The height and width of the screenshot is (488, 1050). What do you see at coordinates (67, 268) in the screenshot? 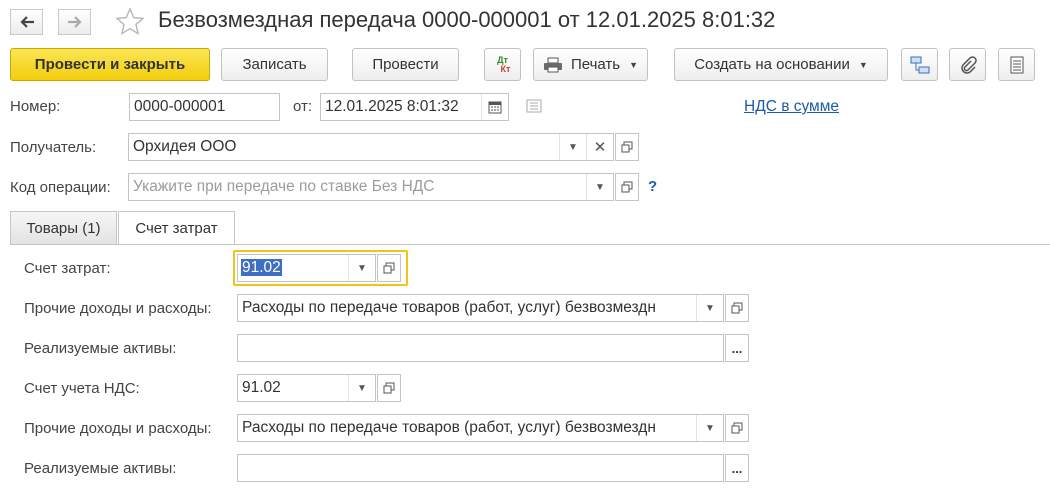
I see `cost-account-label: Счет затрат:` at bounding box center [67, 268].